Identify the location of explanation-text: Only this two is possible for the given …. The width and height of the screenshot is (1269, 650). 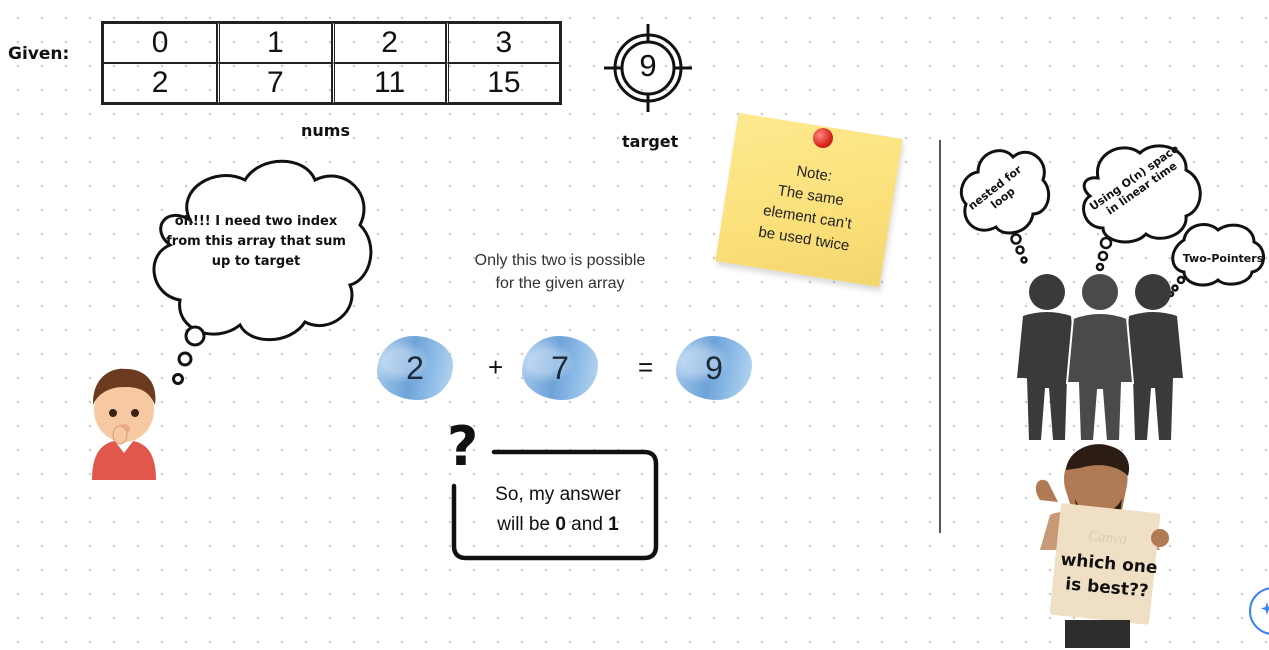
(560, 272).